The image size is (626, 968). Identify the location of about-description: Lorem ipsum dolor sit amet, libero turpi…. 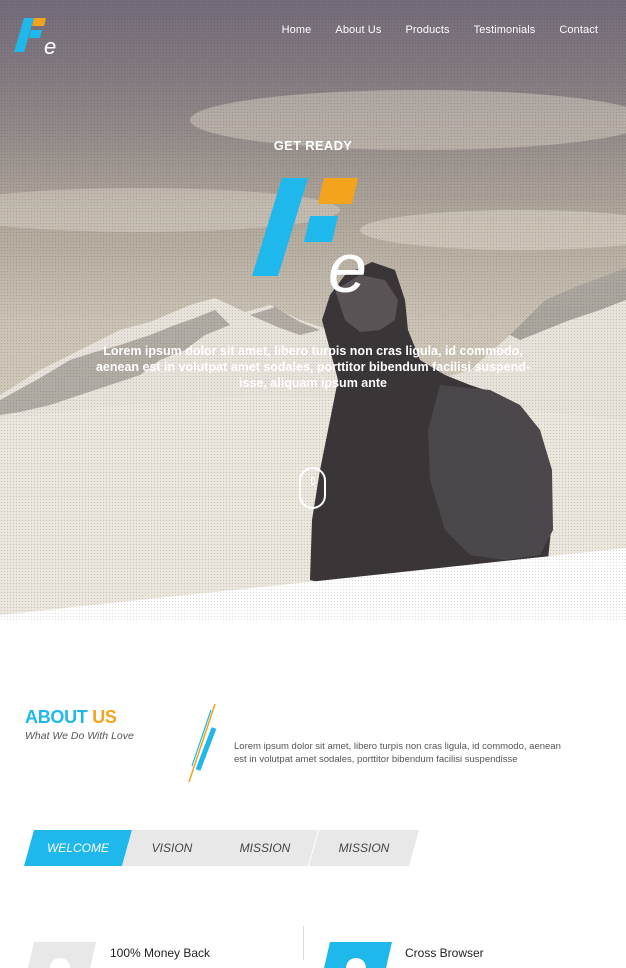
(397, 753).